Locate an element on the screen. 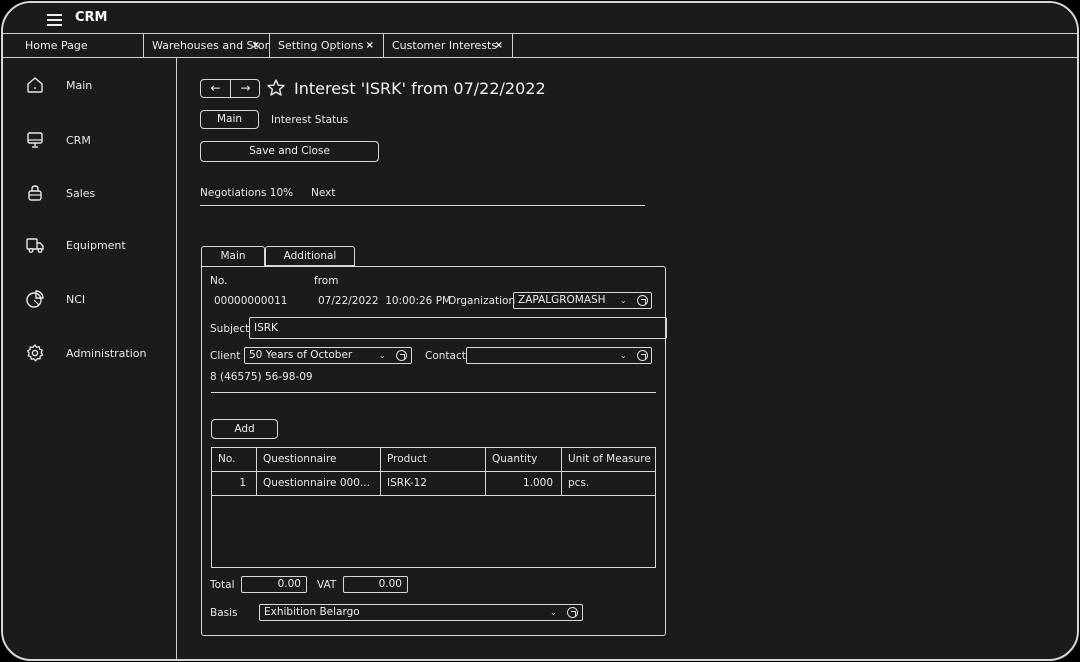 The height and width of the screenshot is (662, 1080). sidebar-item-label: Main is located at coordinates (79, 85).